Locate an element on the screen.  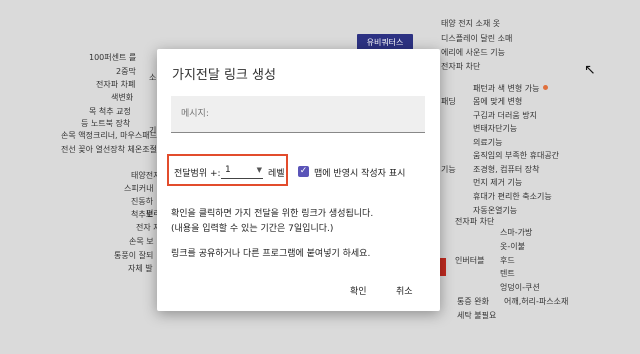
mindmap-node: 전선 꽂아 열선장착 체온조절 is located at coordinates (109, 150).